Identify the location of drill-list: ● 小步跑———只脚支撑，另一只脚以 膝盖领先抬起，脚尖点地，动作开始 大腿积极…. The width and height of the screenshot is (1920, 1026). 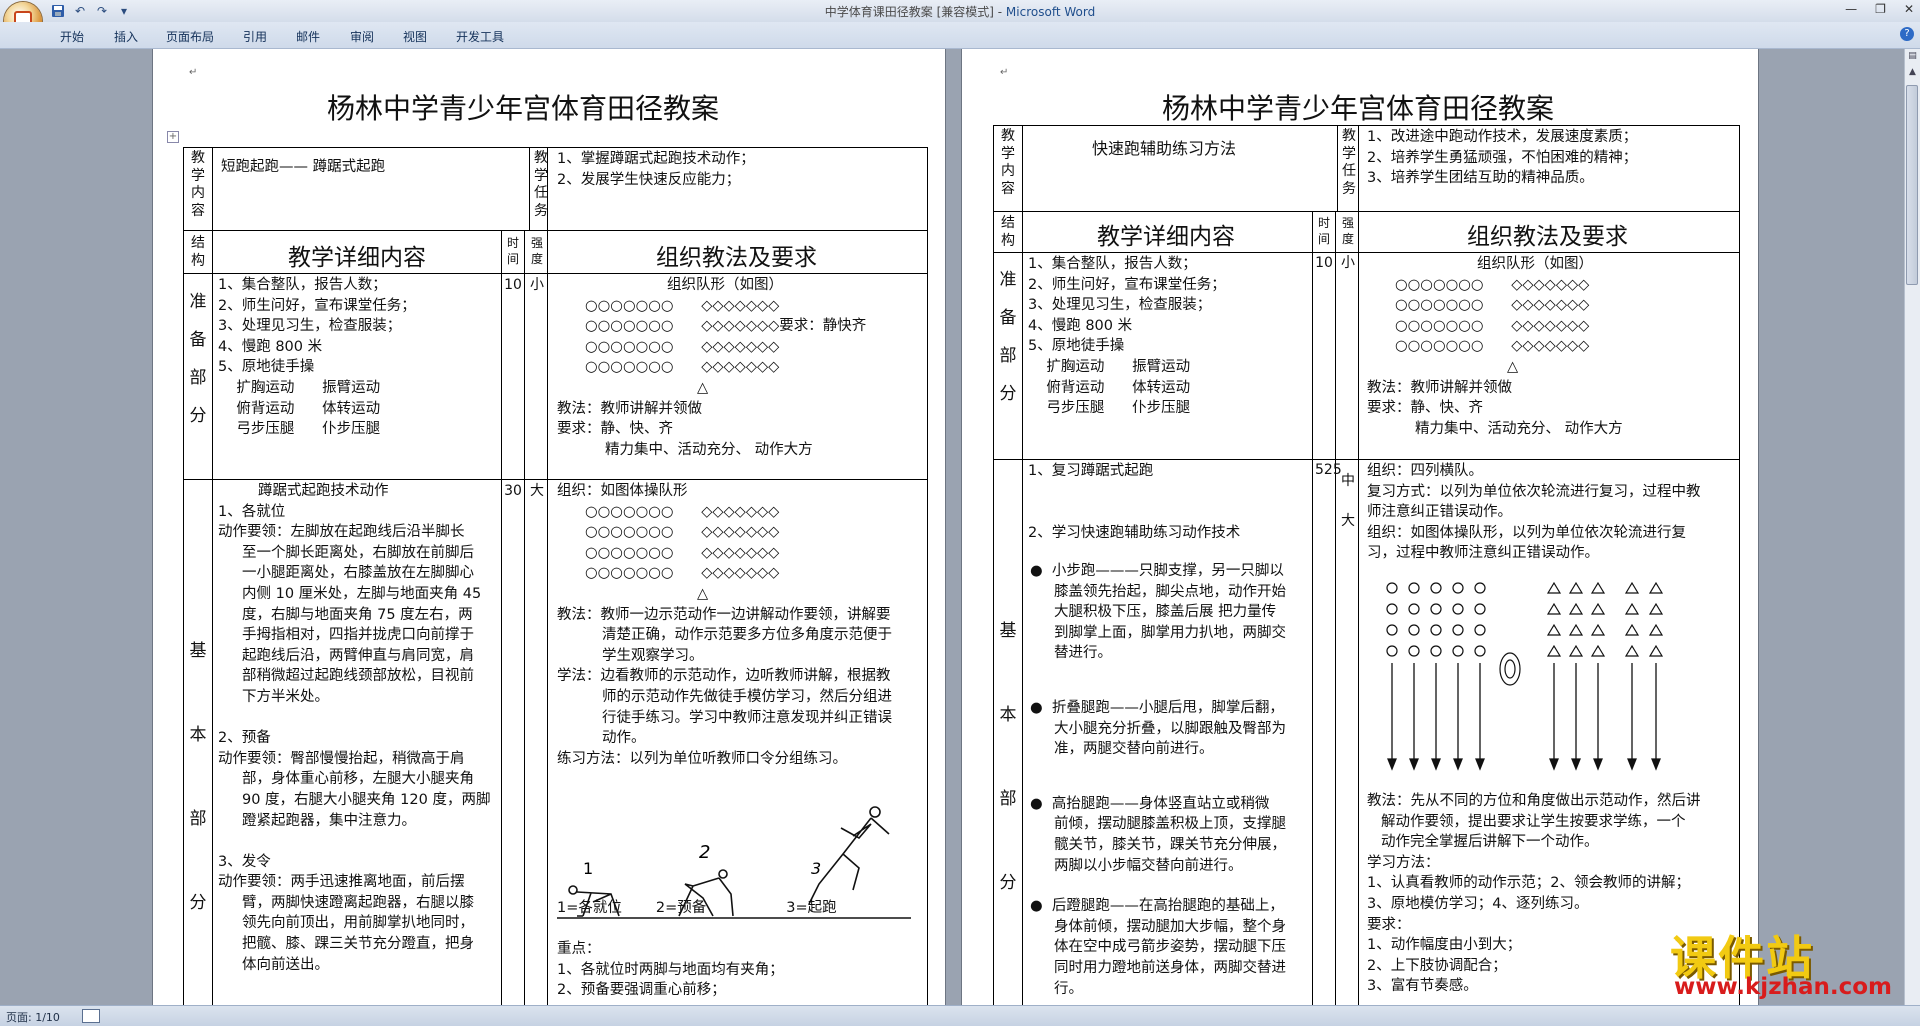
(1170, 780).